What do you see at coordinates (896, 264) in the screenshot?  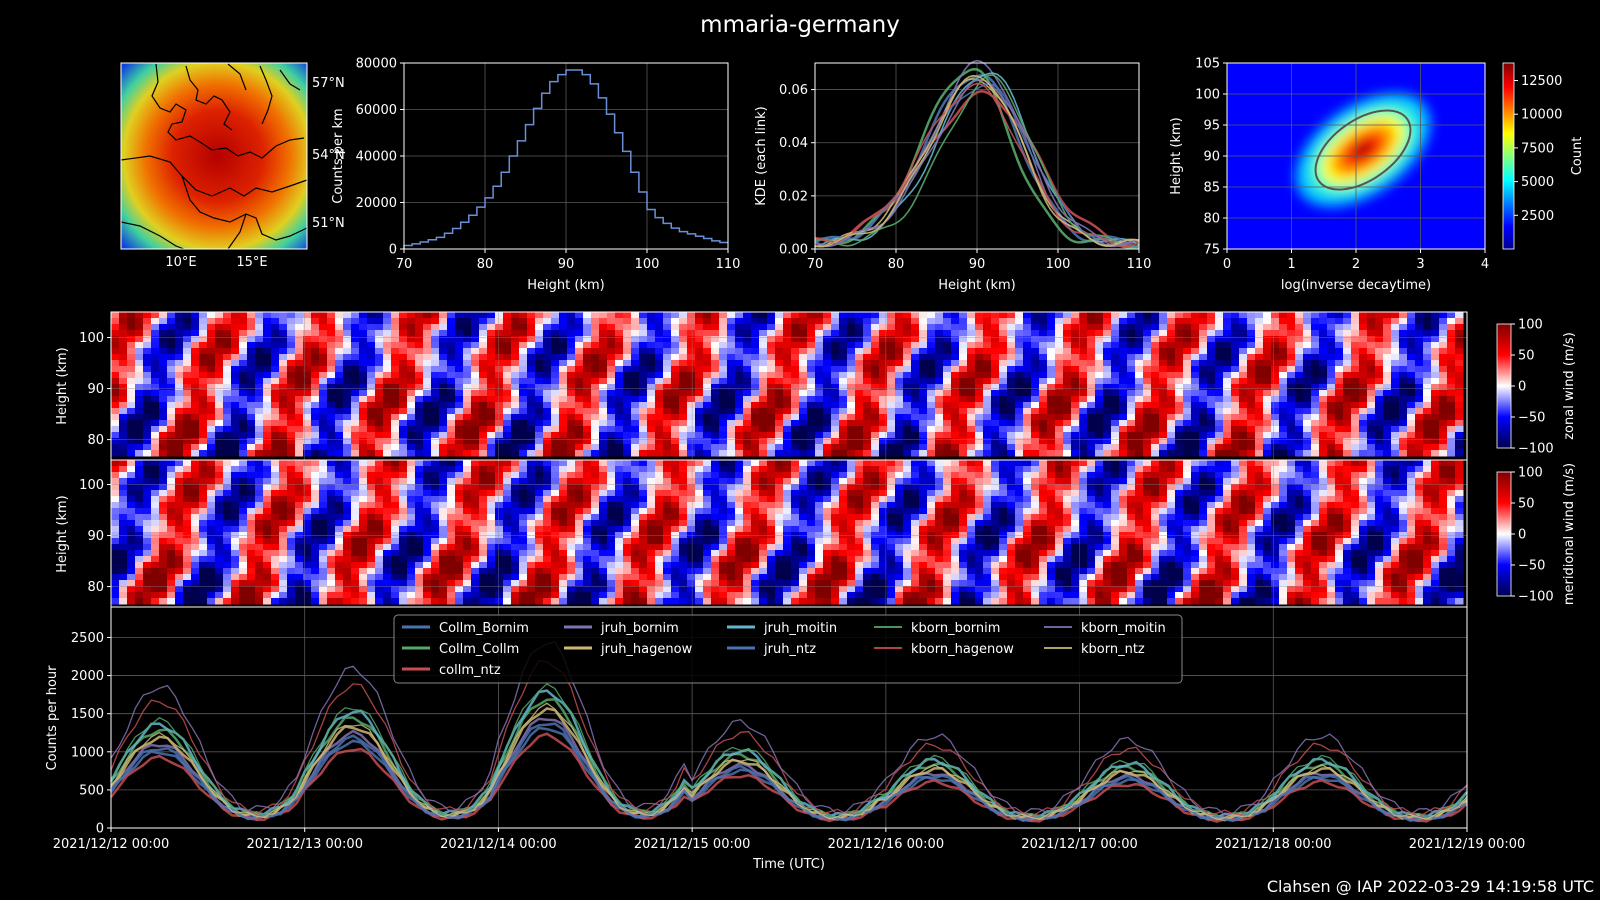 I see `kde-xtick-label: 80` at bounding box center [896, 264].